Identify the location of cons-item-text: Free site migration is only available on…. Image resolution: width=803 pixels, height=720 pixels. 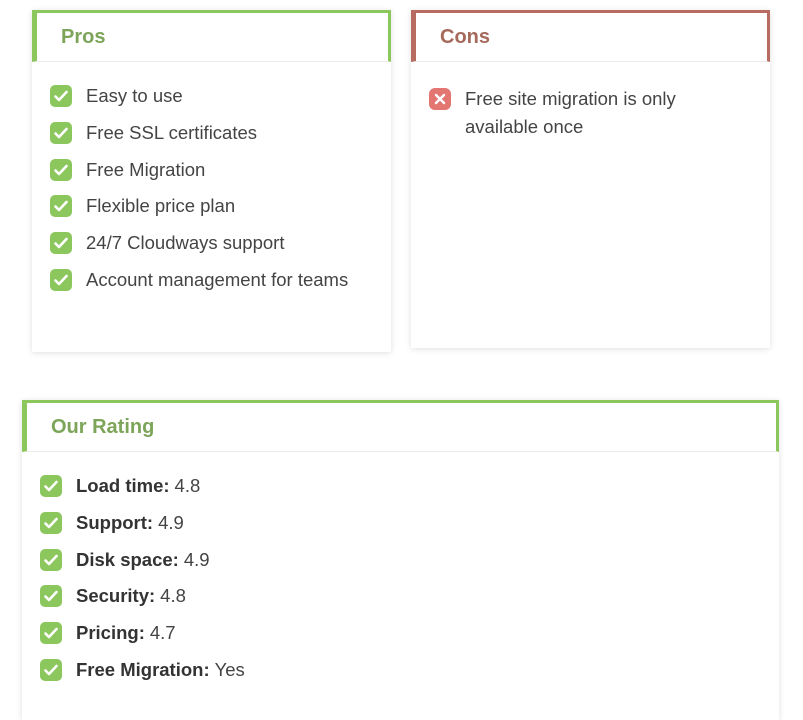
(570, 112).